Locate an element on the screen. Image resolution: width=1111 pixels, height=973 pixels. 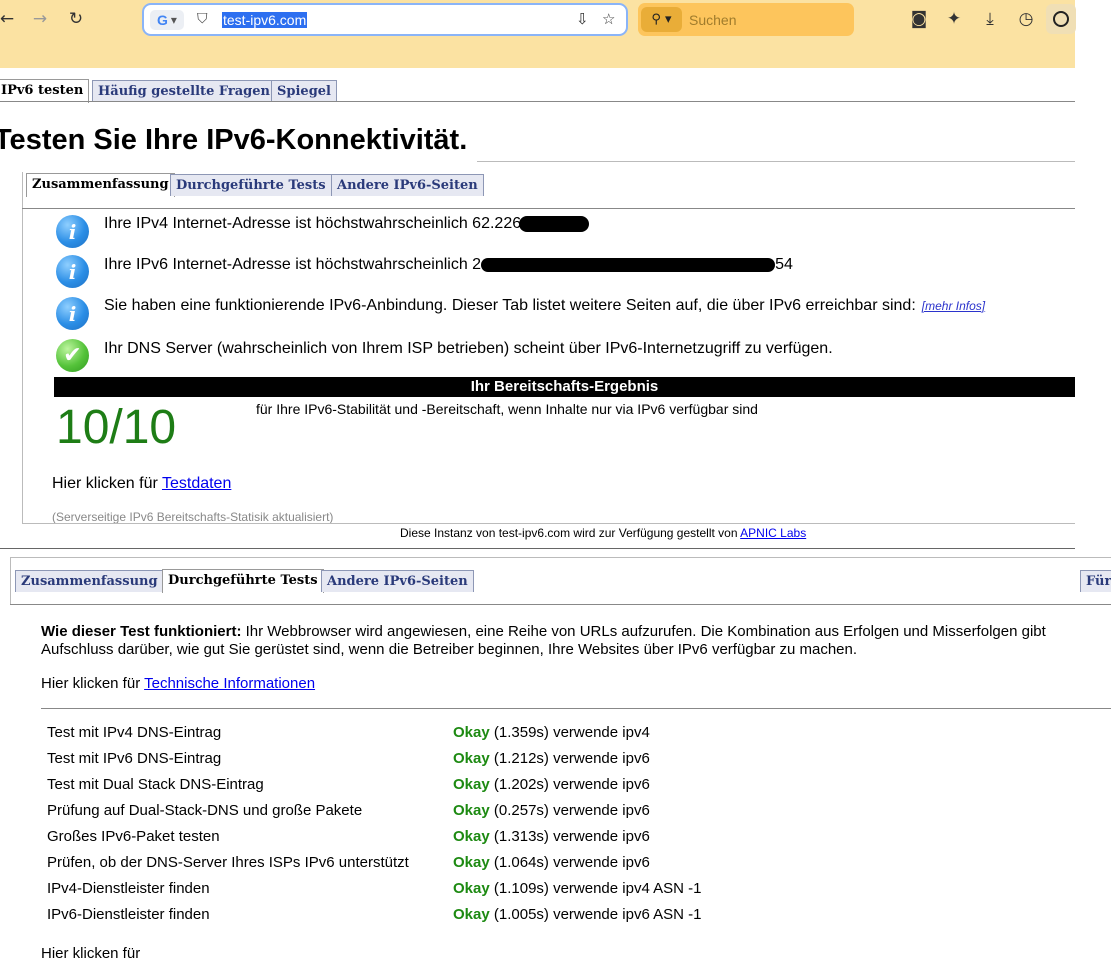
tech-info-link: Technische Informationen is located at coordinates (229, 683).